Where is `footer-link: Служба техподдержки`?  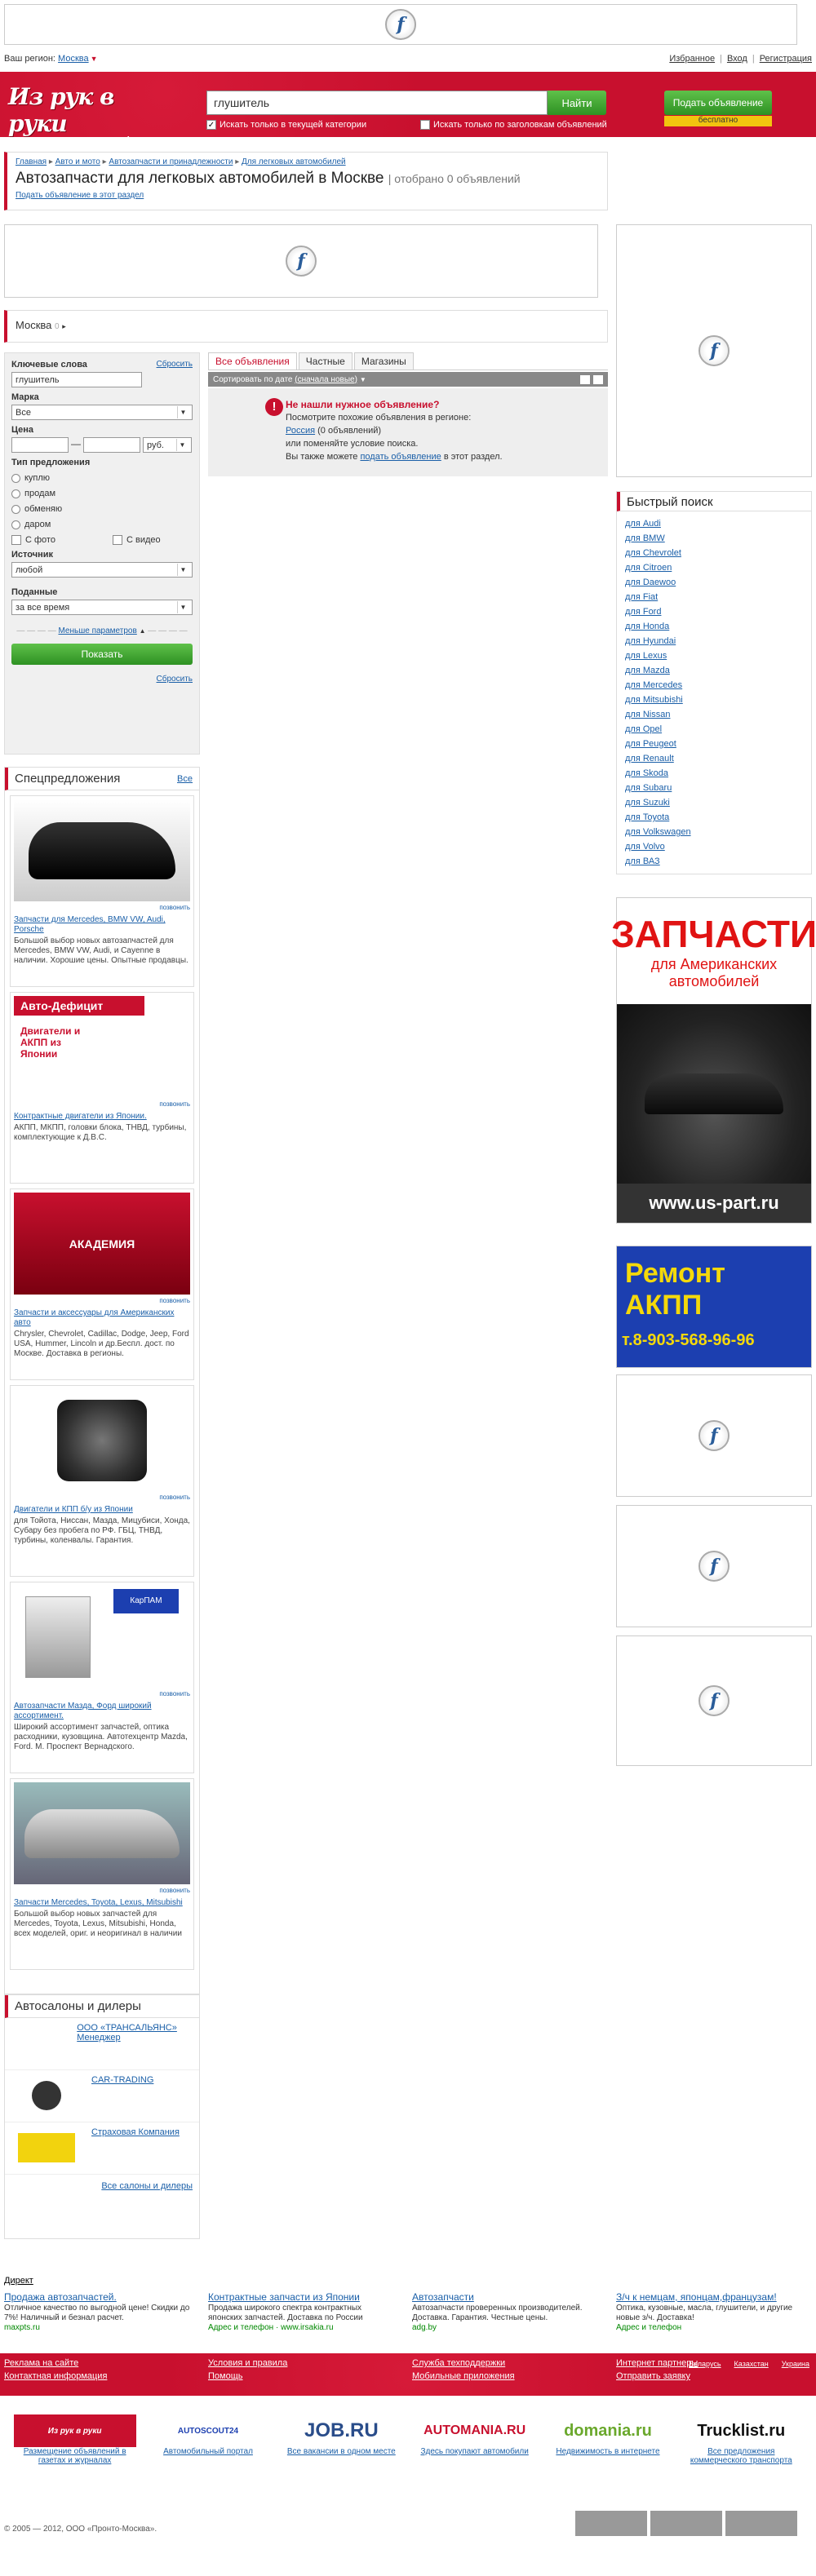
footer-link: Служба техподдержки is located at coordinates (514, 2363).